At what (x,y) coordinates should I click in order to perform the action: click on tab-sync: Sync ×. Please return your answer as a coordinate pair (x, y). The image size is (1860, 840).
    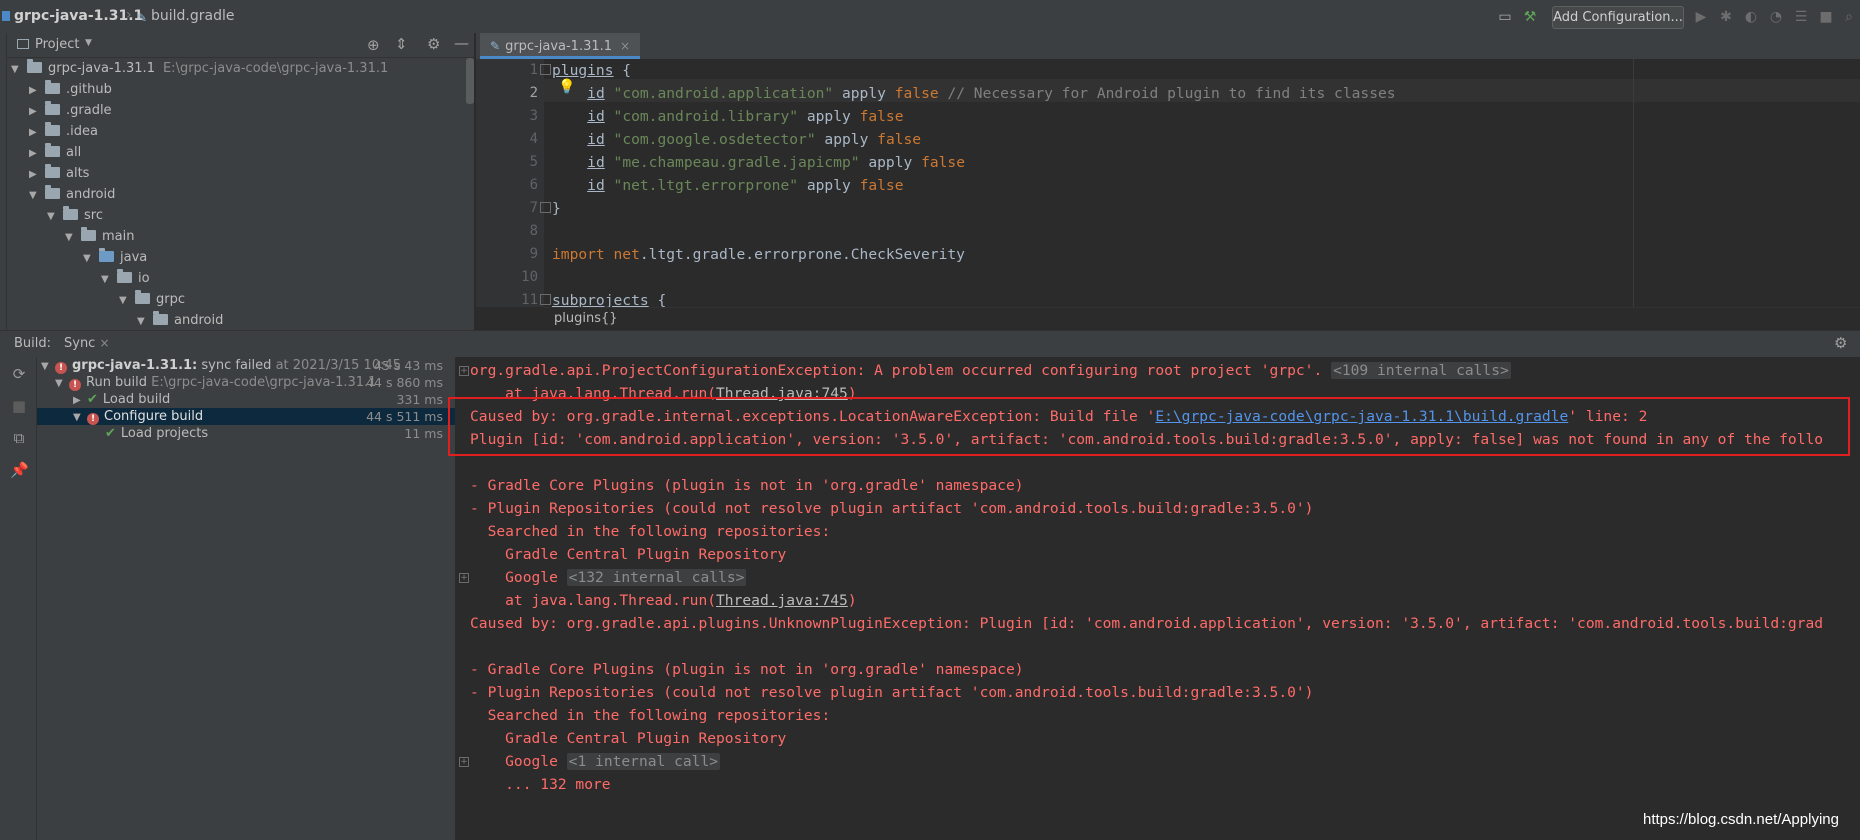
    Looking at the image, I should click on (87, 343).